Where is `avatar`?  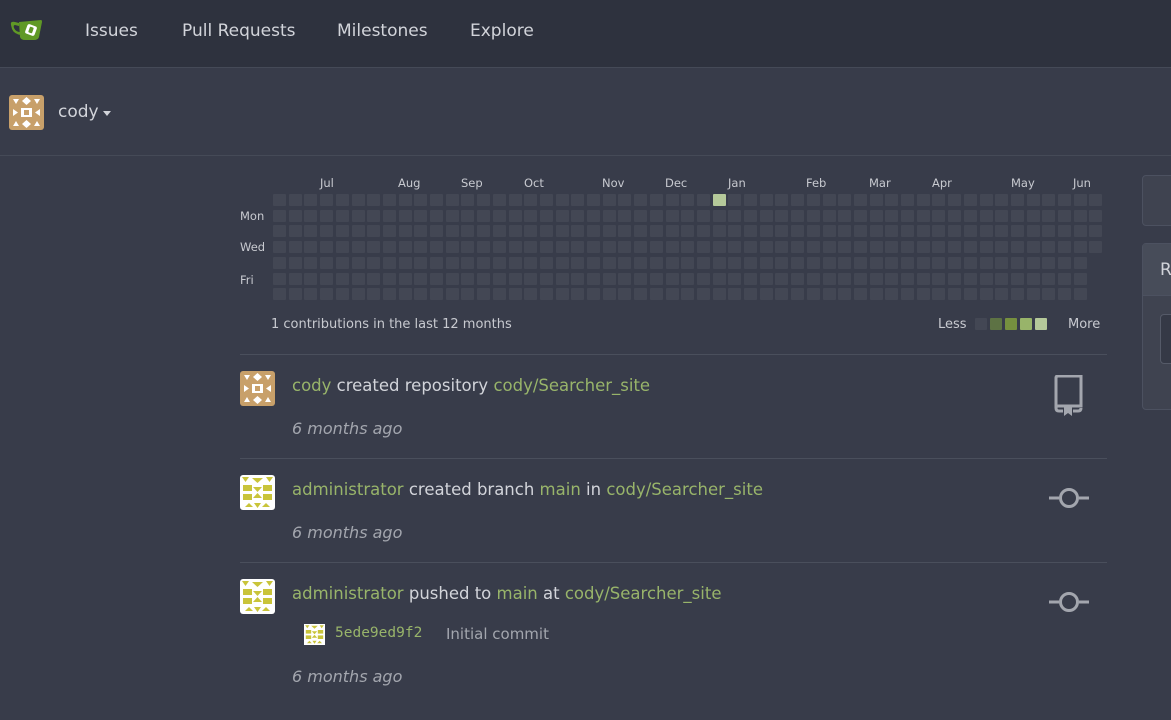 avatar is located at coordinates (314, 634).